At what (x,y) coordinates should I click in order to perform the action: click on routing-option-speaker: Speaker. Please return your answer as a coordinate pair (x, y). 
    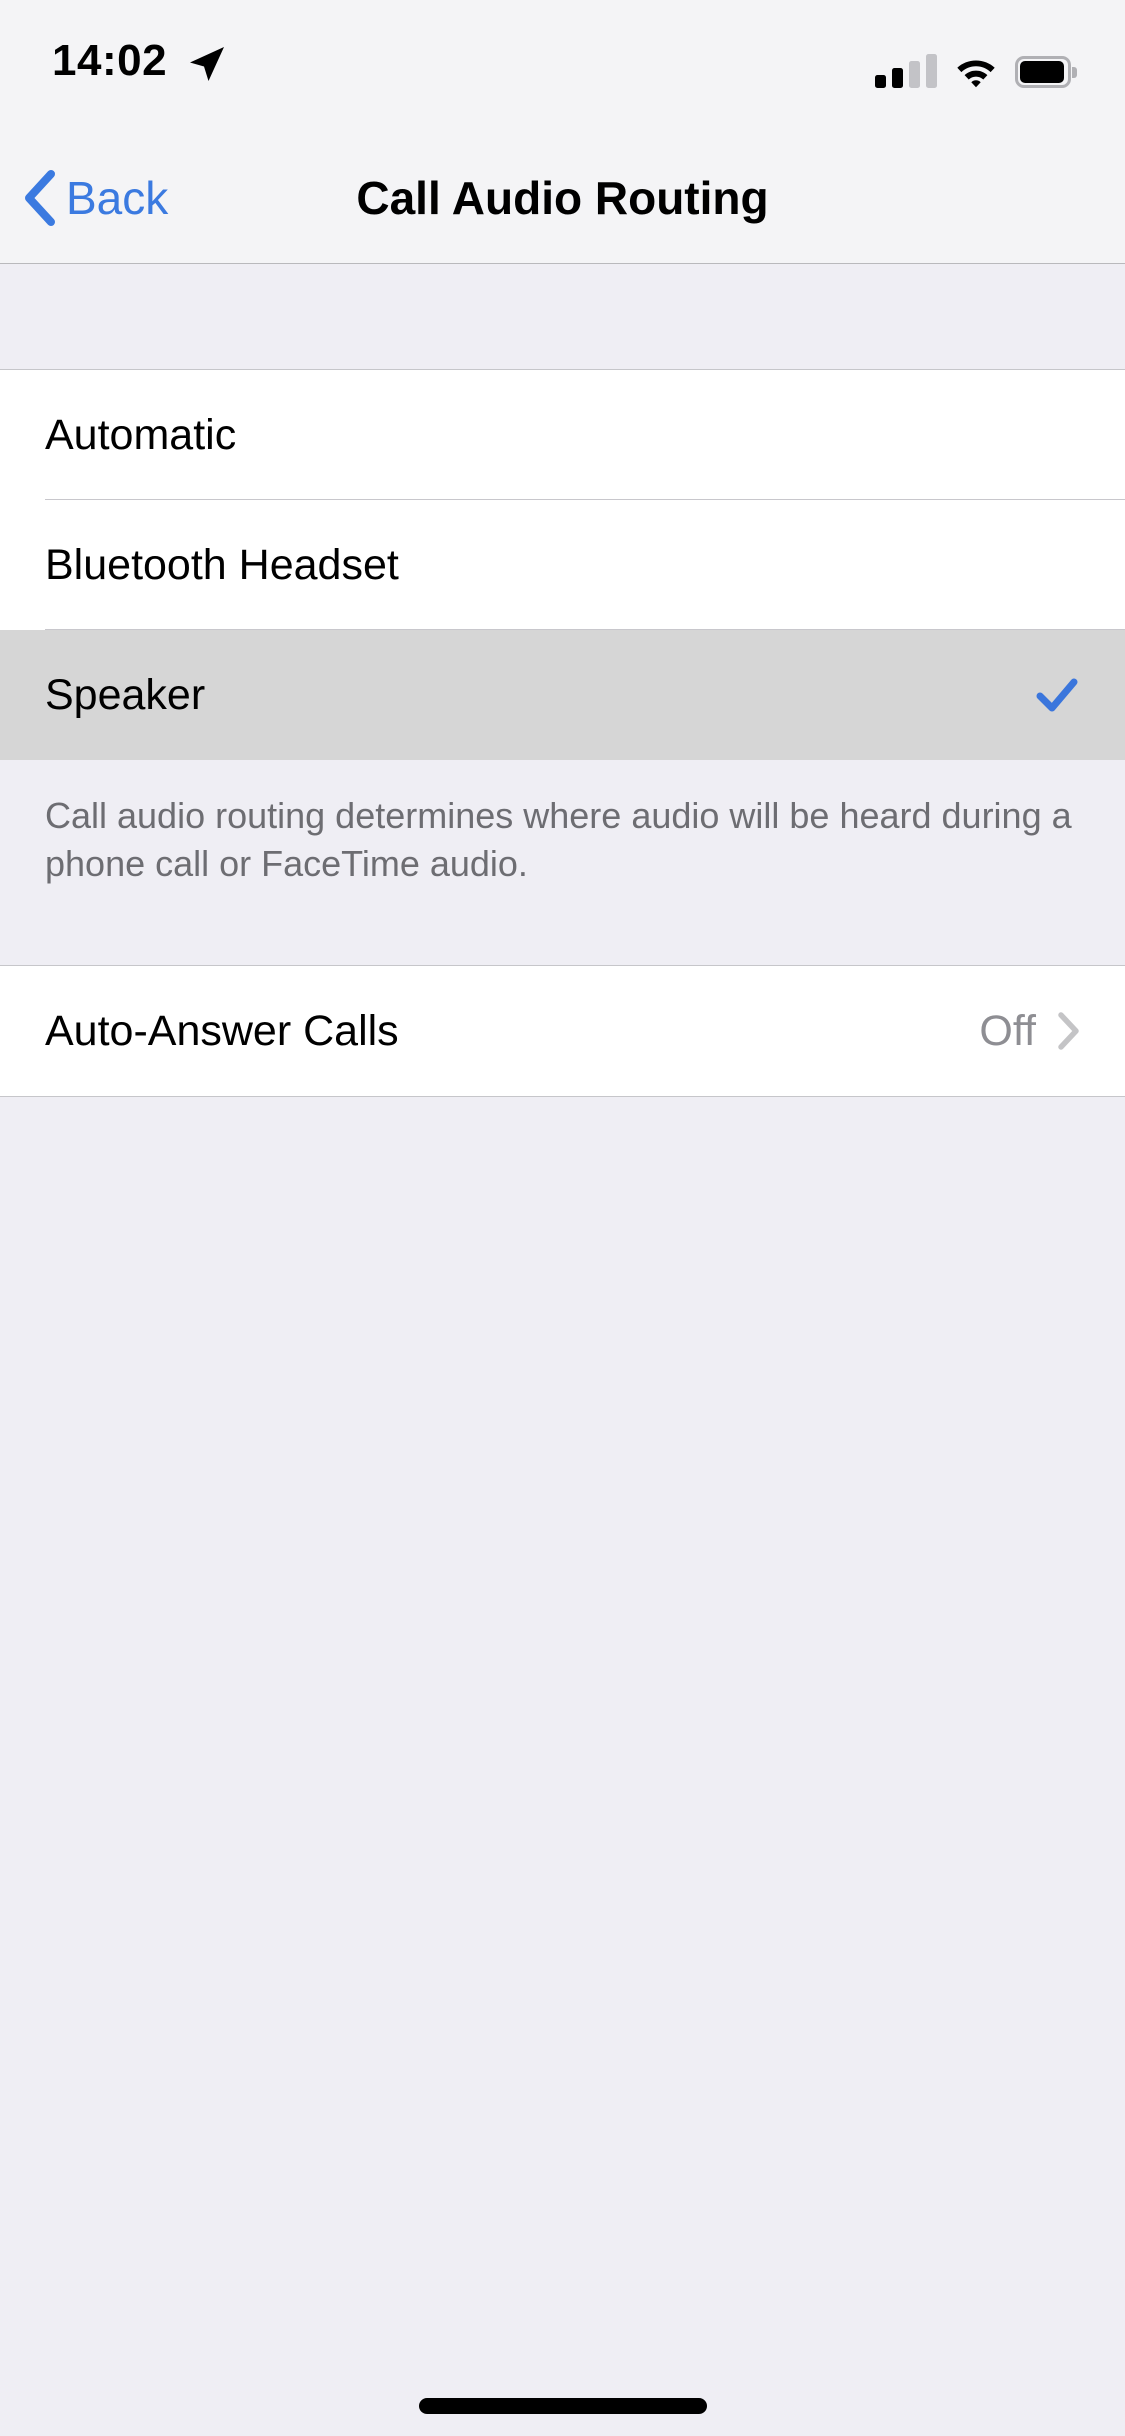
    Looking at the image, I should click on (562, 695).